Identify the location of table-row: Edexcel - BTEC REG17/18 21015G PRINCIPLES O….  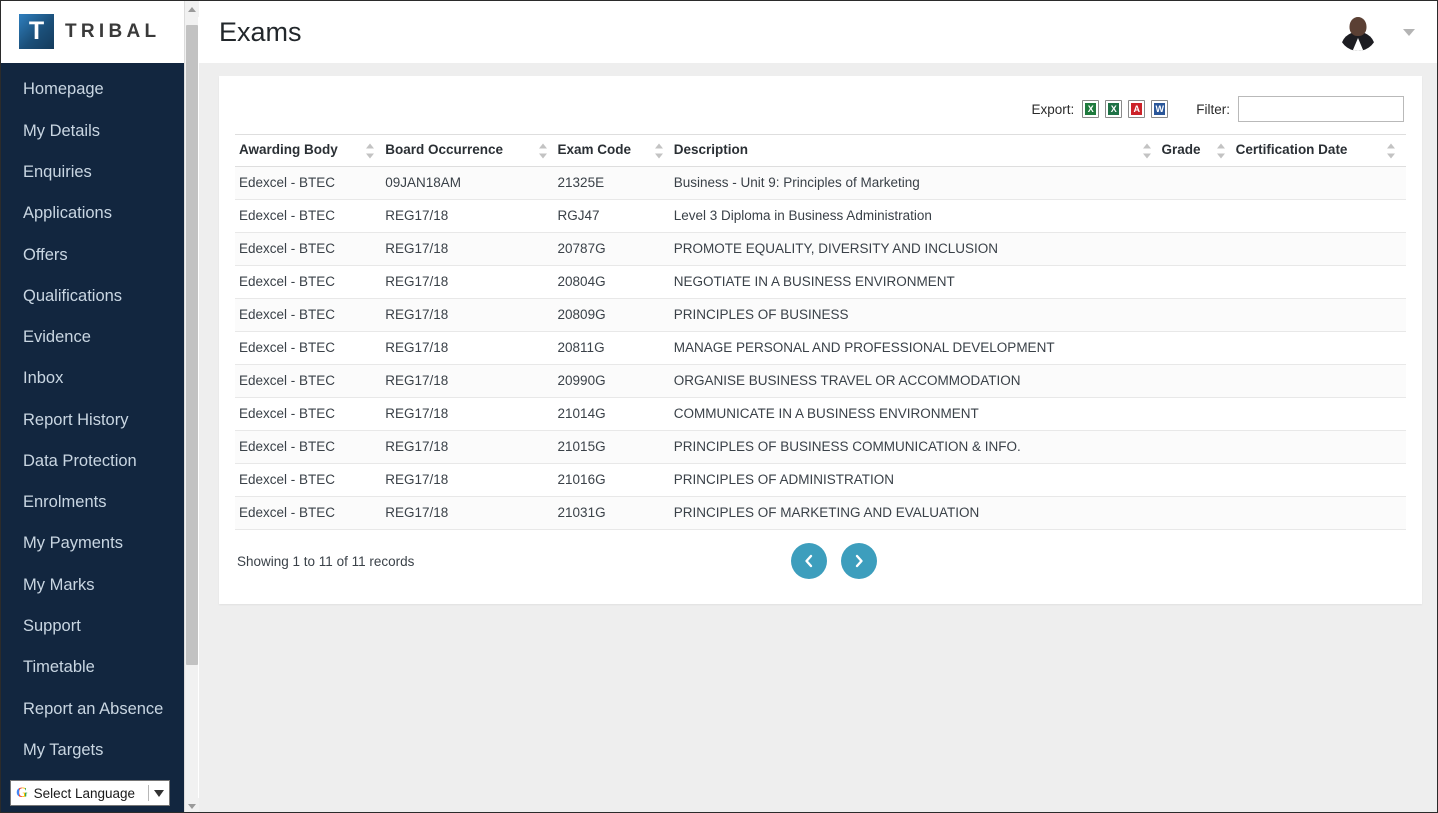
(820, 447).